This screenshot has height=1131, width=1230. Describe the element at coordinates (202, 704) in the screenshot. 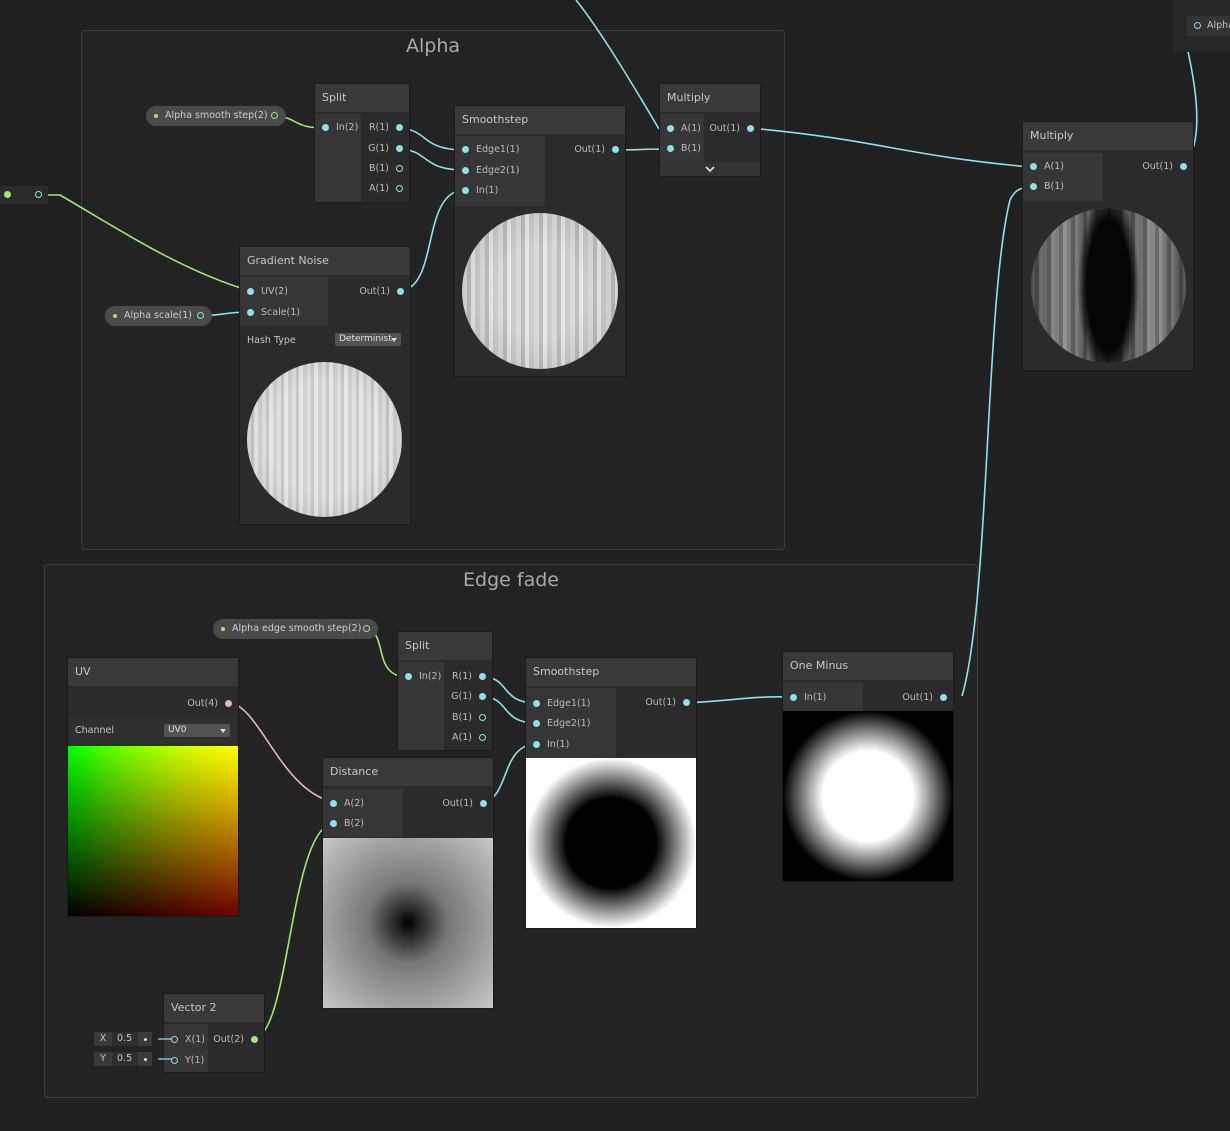

I see `output-port: Out(4)` at that location.